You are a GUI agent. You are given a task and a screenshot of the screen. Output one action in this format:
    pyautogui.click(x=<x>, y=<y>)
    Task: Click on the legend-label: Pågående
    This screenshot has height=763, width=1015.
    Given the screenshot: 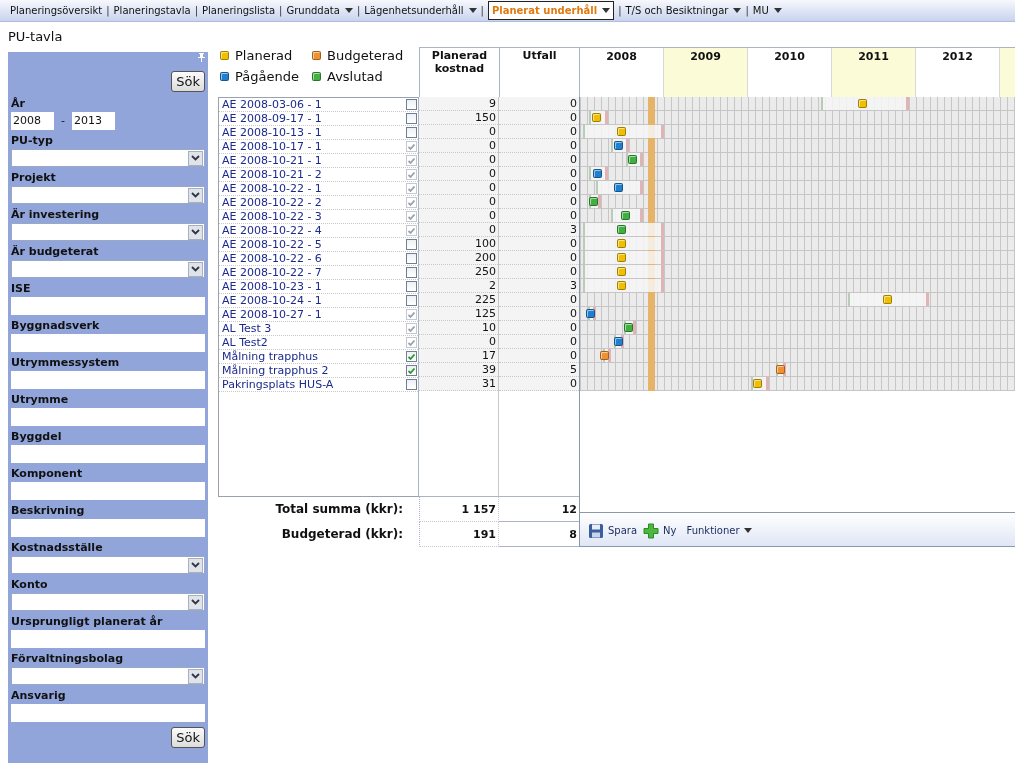 What is the action you would take?
    pyautogui.click(x=267, y=76)
    